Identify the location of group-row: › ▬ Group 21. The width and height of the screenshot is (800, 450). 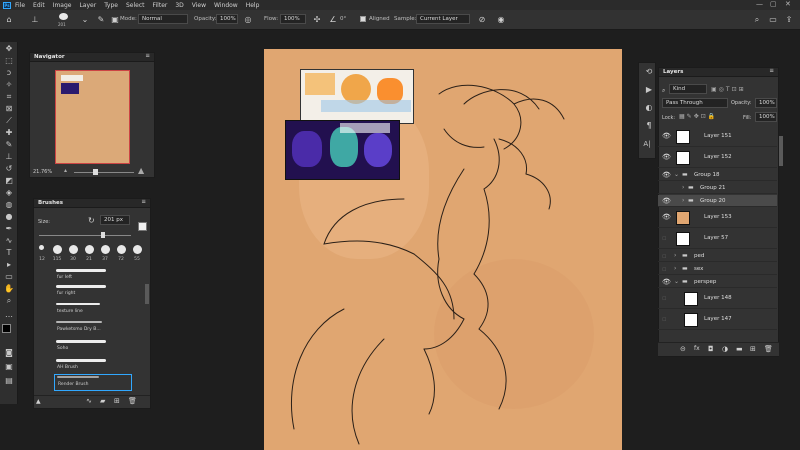
(717, 188).